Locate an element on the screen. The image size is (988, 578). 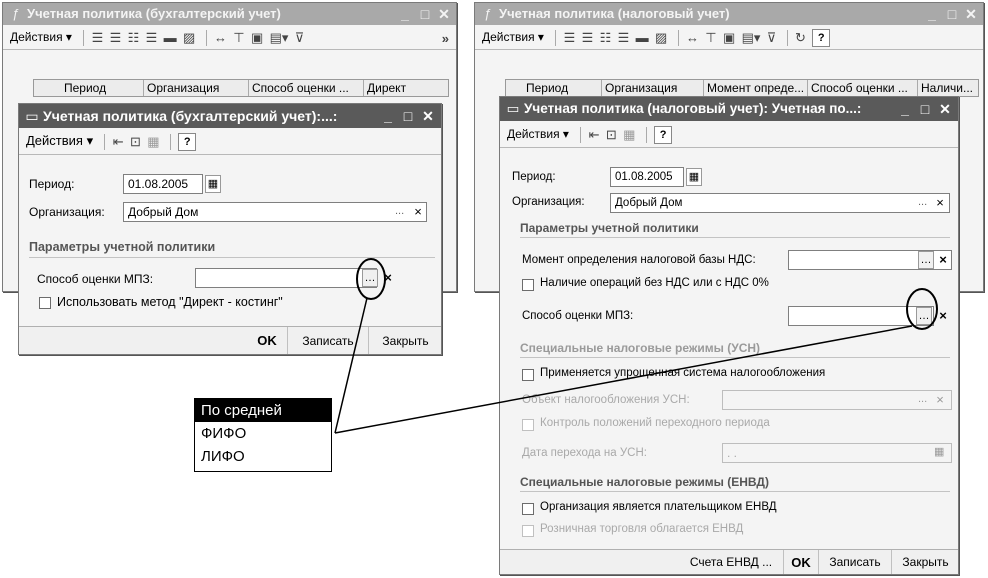
retail-envd-checkbox is located at coordinates (528, 531).